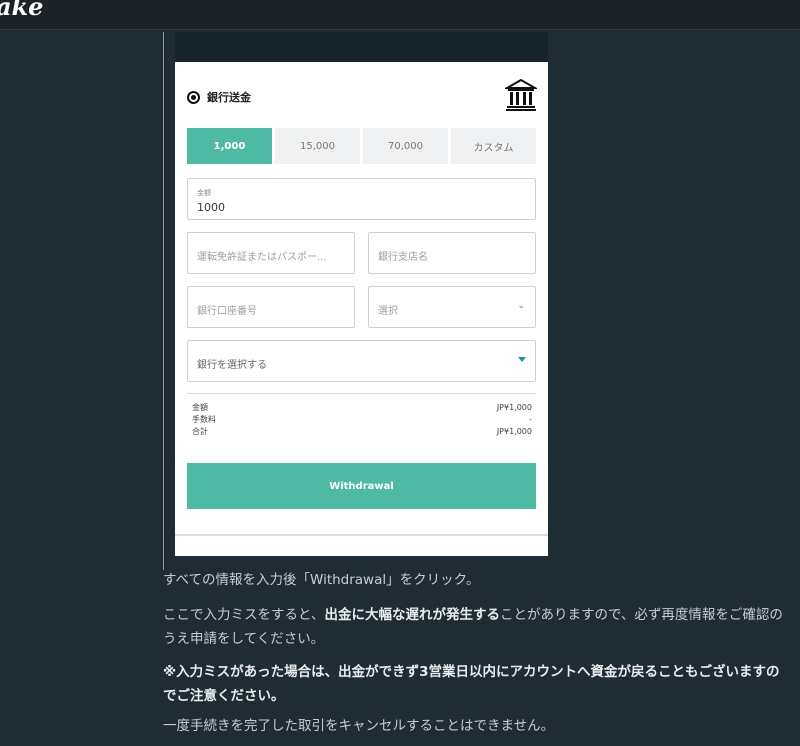 The height and width of the screenshot is (746, 800). What do you see at coordinates (361, 486) in the screenshot?
I see `withdrawal-button: Withdrawal` at bounding box center [361, 486].